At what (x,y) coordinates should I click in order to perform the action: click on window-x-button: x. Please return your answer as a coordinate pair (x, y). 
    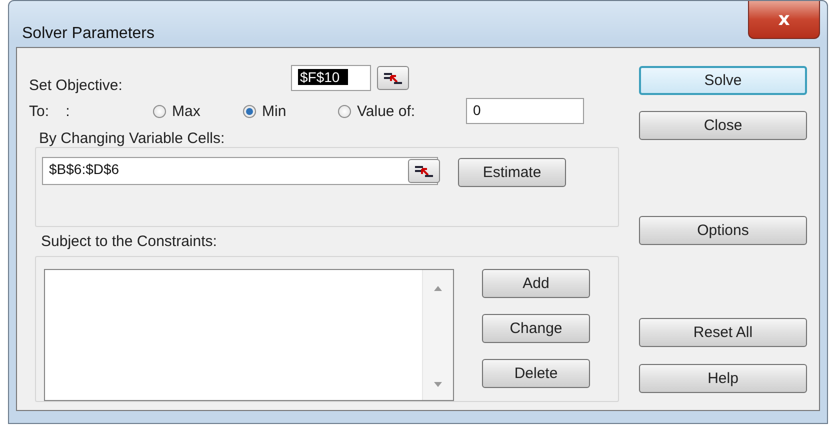
    Looking at the image, I should click on (784, 20).